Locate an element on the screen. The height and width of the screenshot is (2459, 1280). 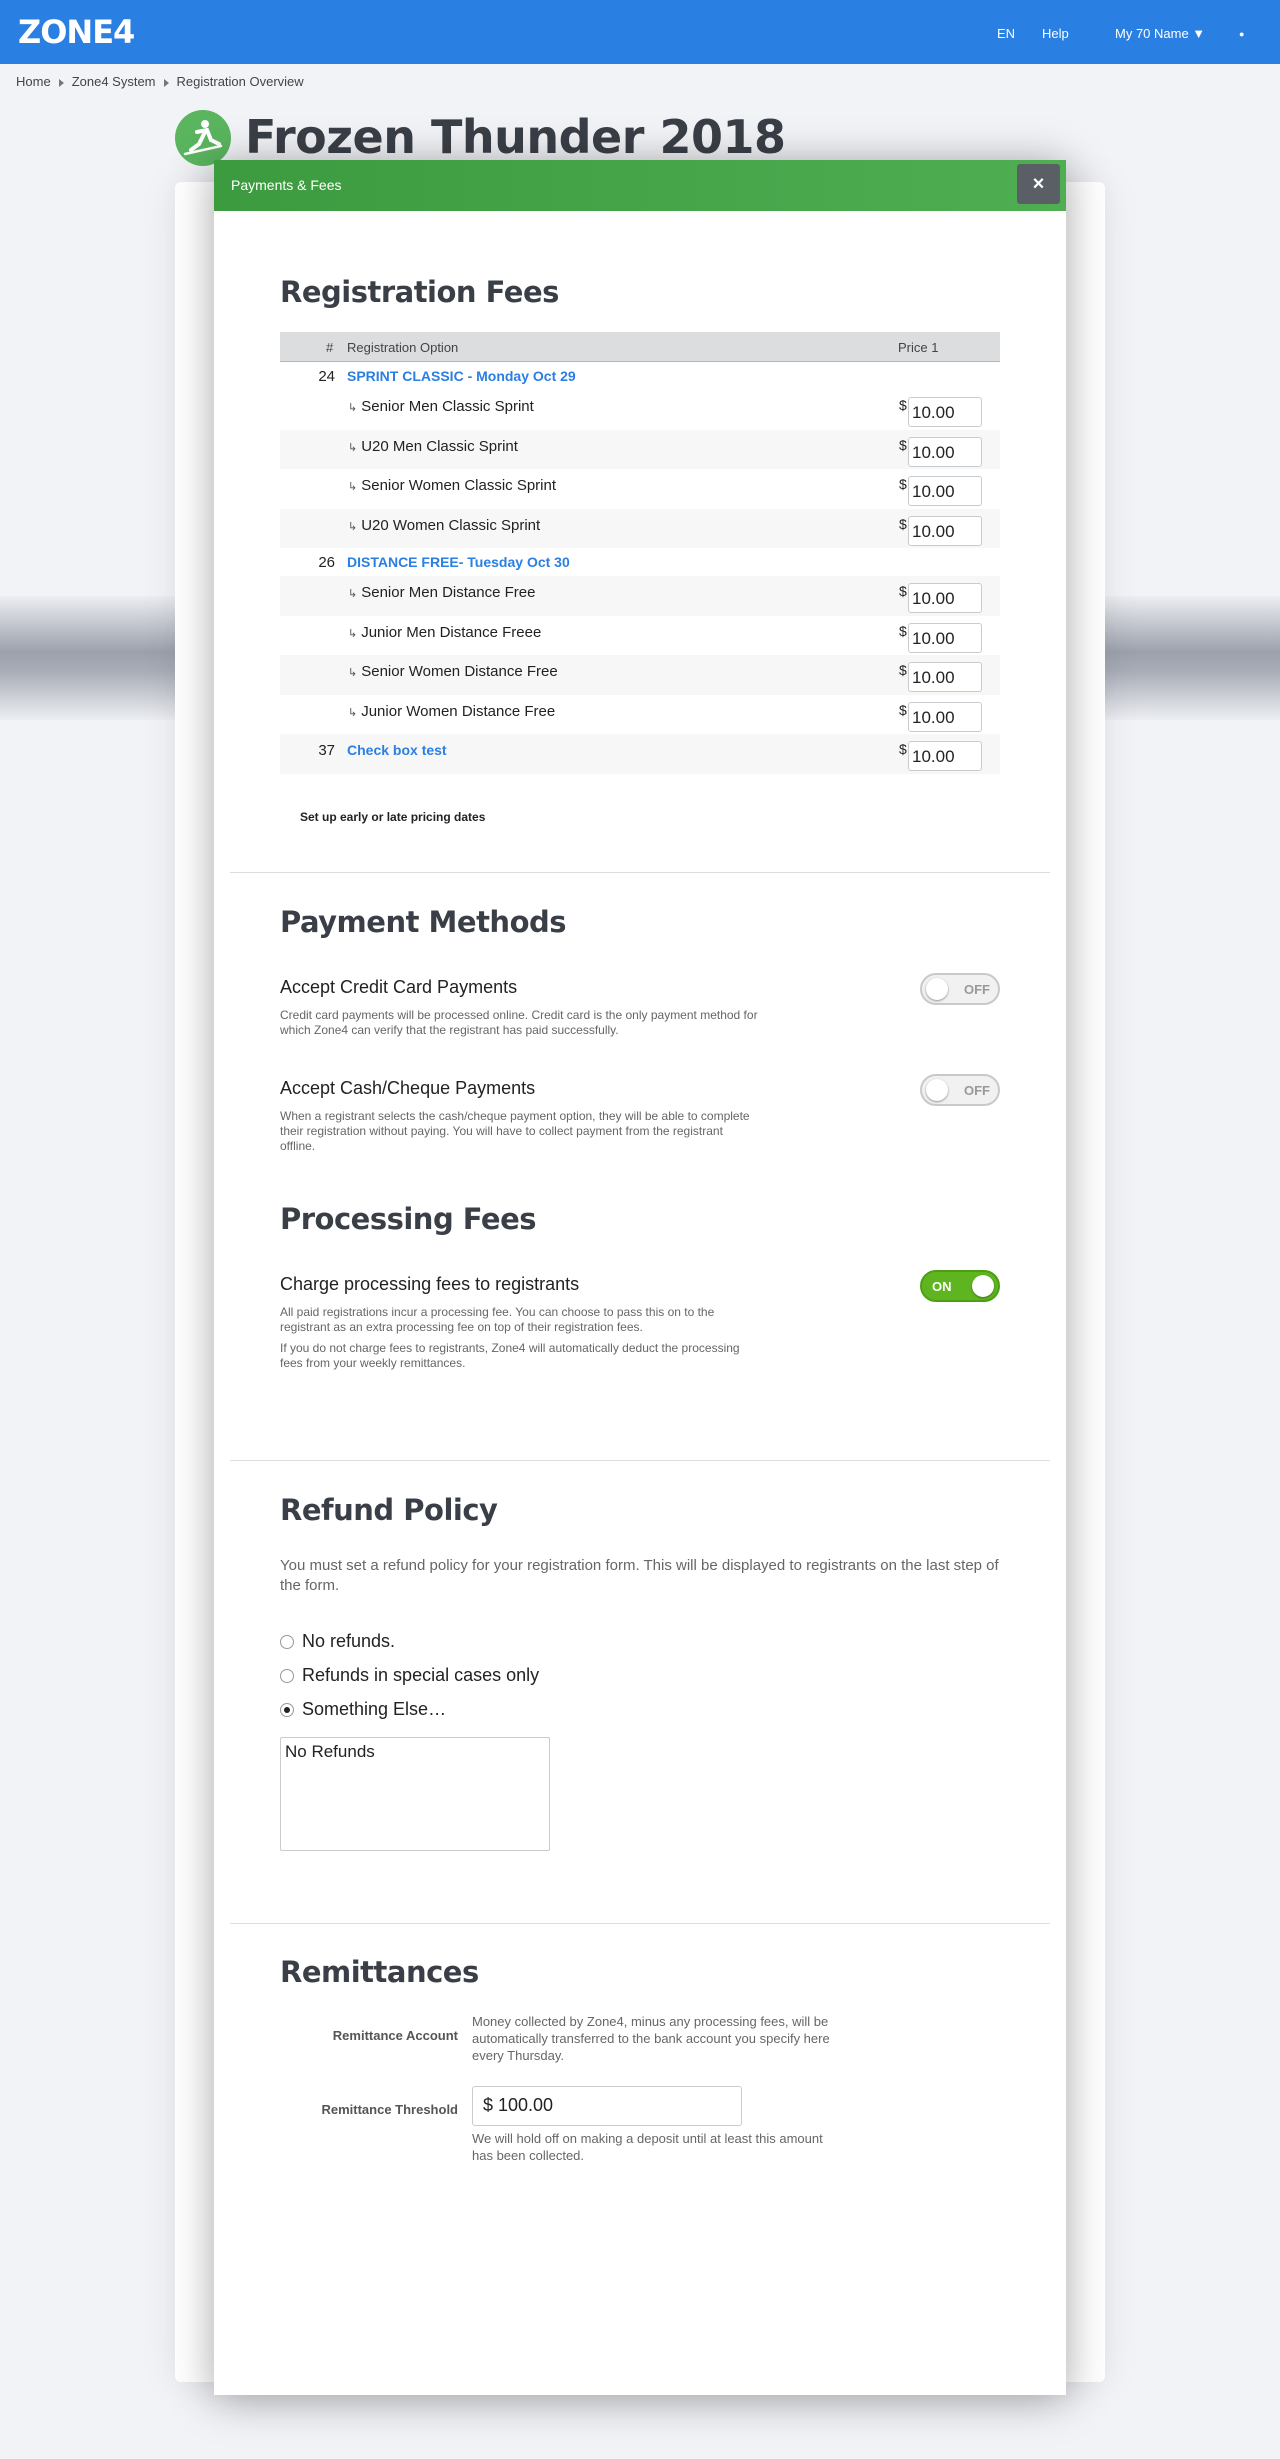
refund-option-special-cases: Refunds in special cases only is located at coordinates (409, 1675).